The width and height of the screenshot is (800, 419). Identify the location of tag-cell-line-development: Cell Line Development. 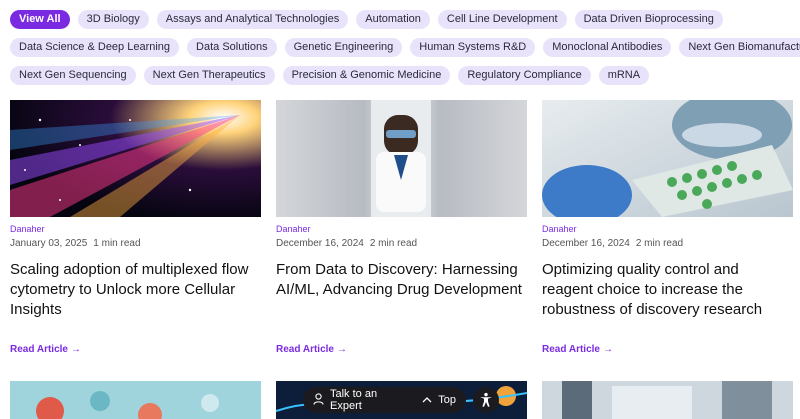
(502, 19).